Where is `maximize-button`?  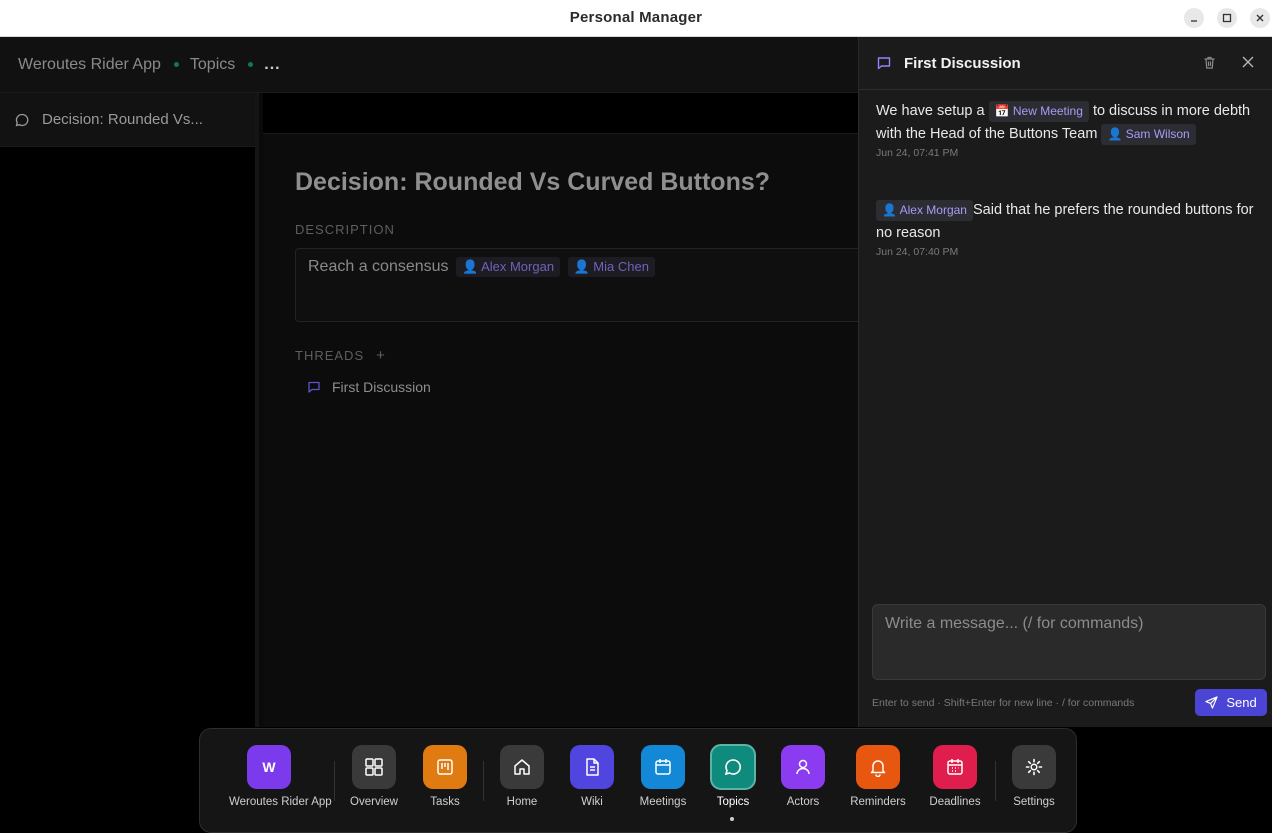 maximize-button is located at coordinates (1227, 18).